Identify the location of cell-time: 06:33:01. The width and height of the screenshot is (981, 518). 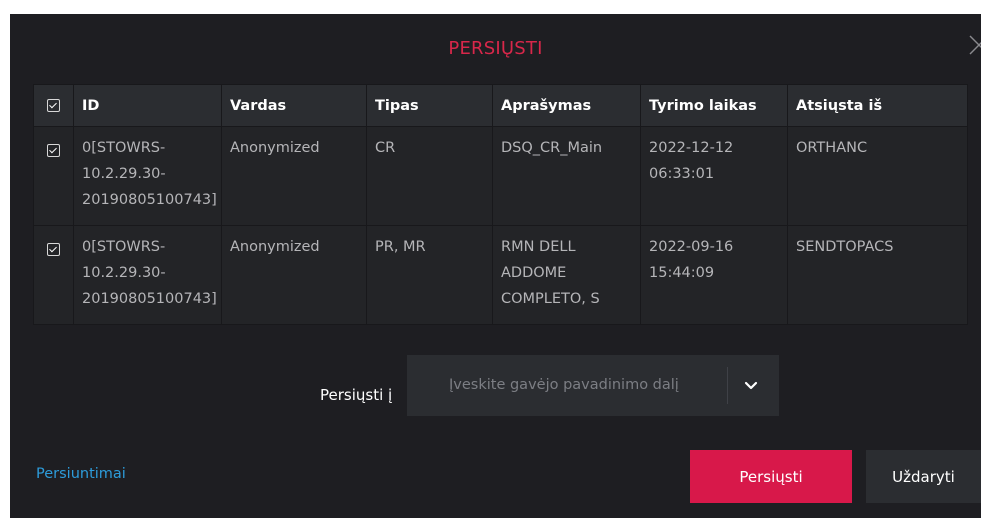
(682, 174).